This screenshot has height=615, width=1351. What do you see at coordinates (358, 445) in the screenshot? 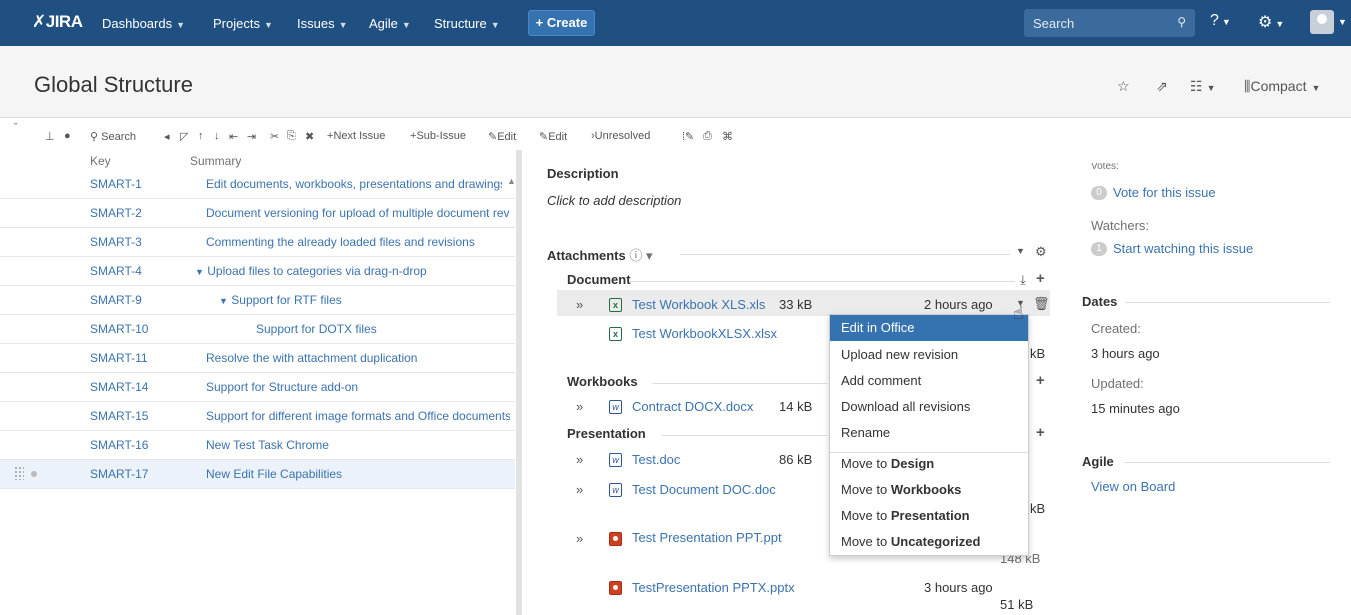
I see `issue-summary: New Test Task Chrome` at bounding box center [358, 445].